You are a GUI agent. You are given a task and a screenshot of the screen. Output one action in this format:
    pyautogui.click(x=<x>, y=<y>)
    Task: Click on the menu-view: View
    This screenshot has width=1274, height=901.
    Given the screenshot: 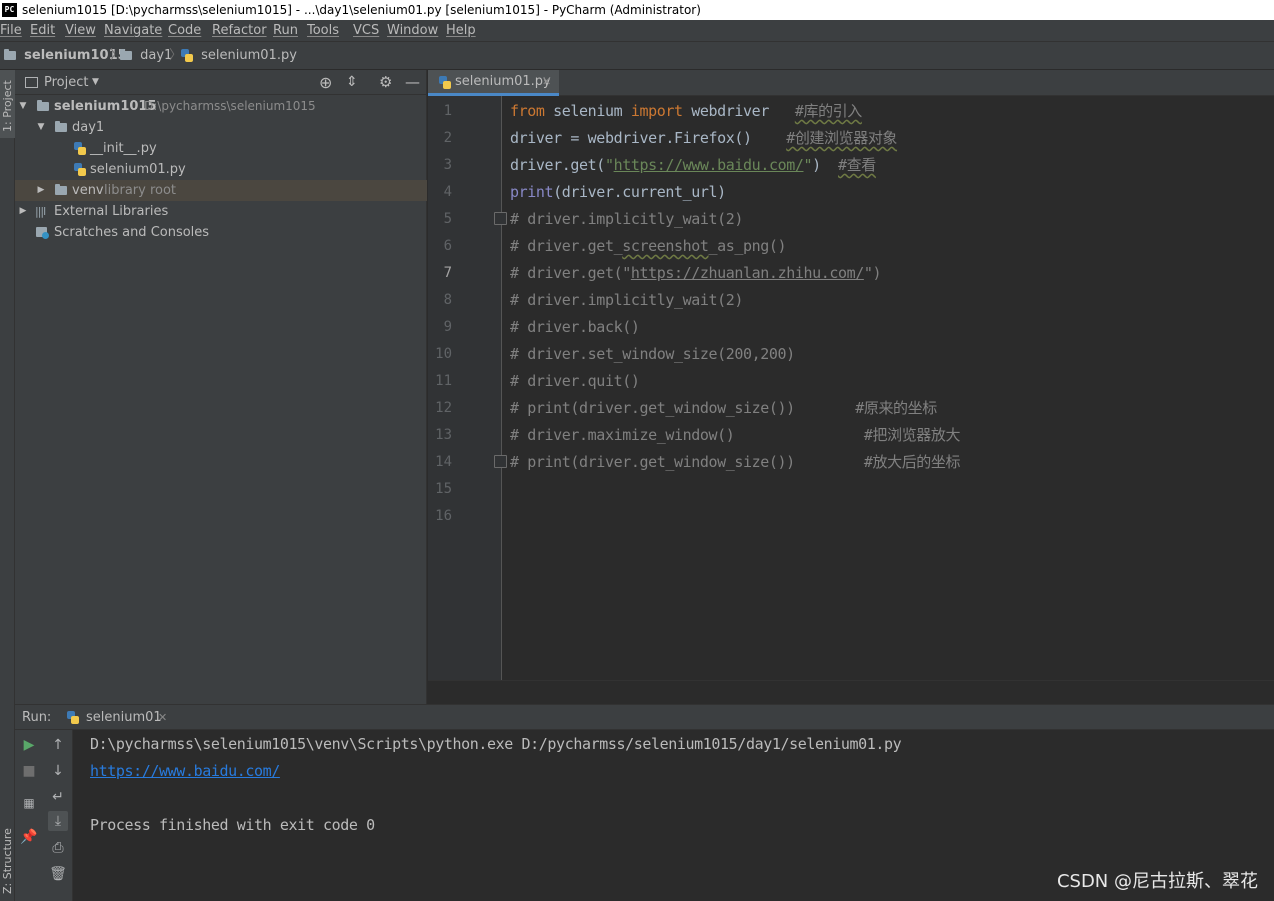 What is the action you would take?
    pyautogui.click(x=80, y=31)
    